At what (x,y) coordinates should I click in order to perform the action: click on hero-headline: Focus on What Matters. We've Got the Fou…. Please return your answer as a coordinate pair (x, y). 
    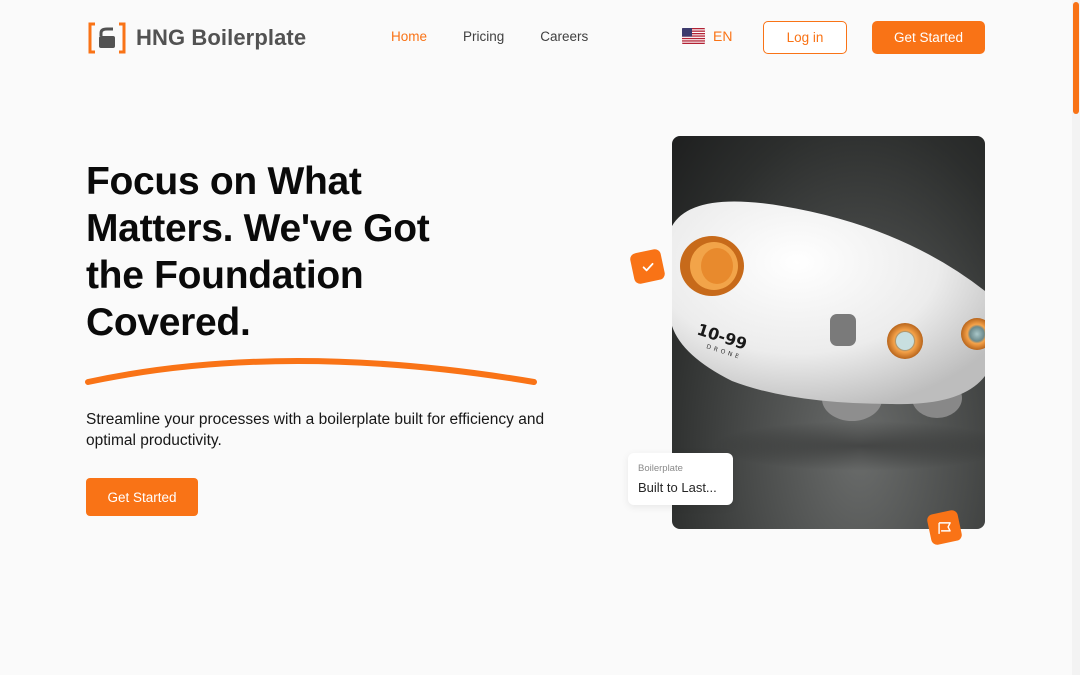
    Looking at the image, I should click on (321, 252).